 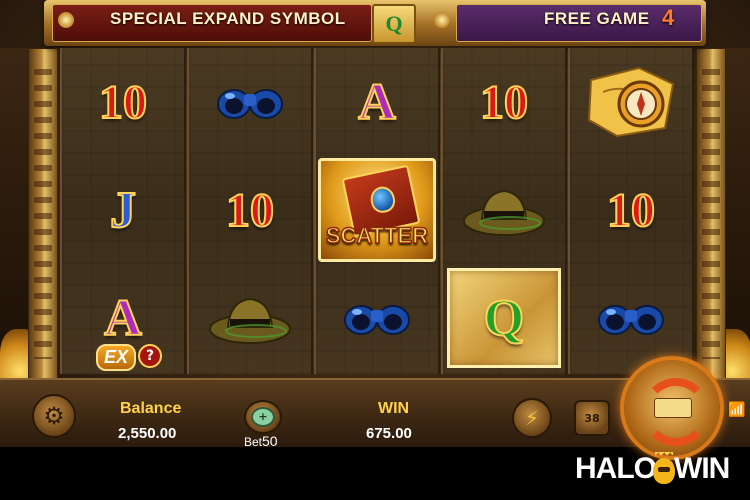 I want to click on scarab-icon, so click(x=383, y=199).